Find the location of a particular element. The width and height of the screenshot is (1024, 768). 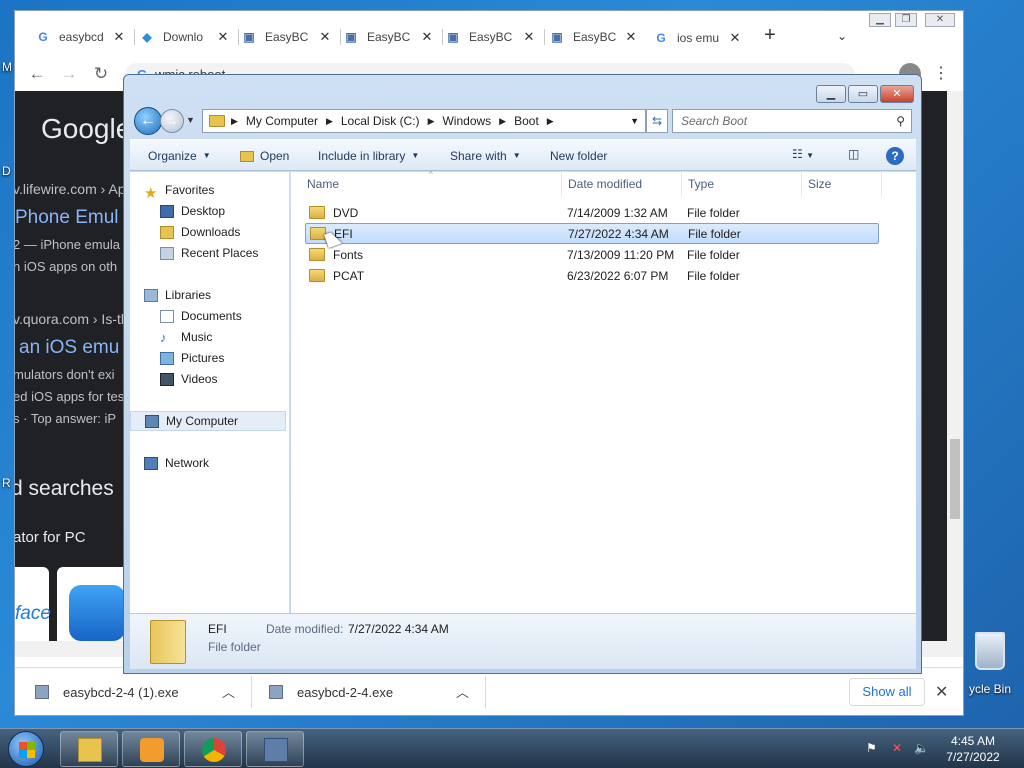

organize-button: Organize ▼ is located at coordinates (179, 156).